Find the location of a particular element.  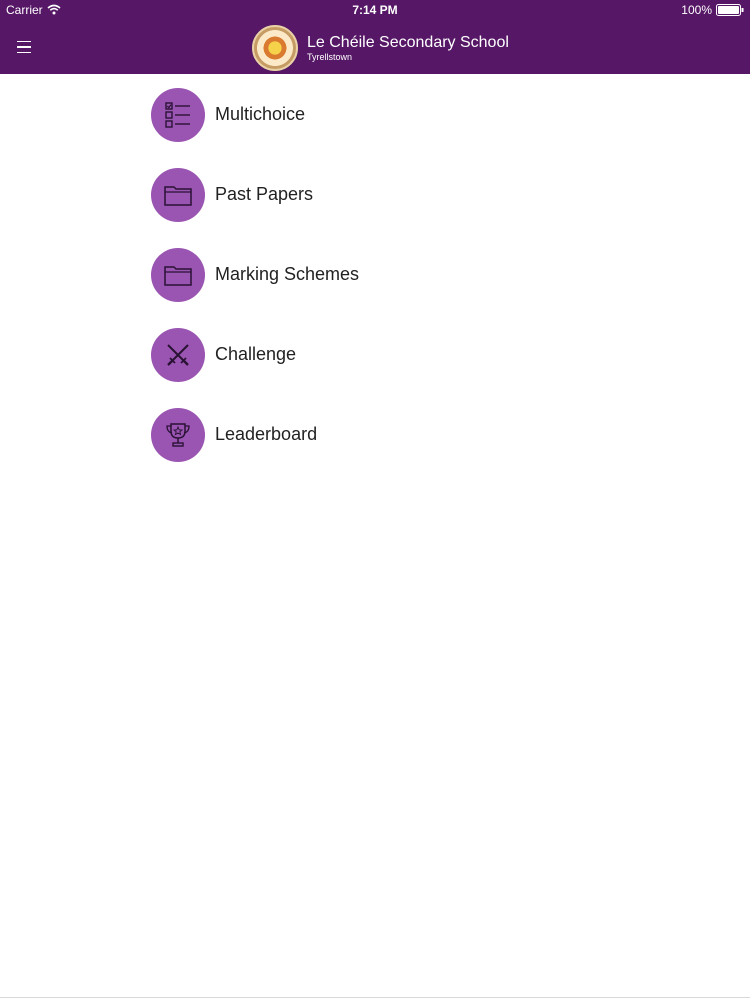

menu-item-multichoice: Multichoice is located at coordinates (255, 114).